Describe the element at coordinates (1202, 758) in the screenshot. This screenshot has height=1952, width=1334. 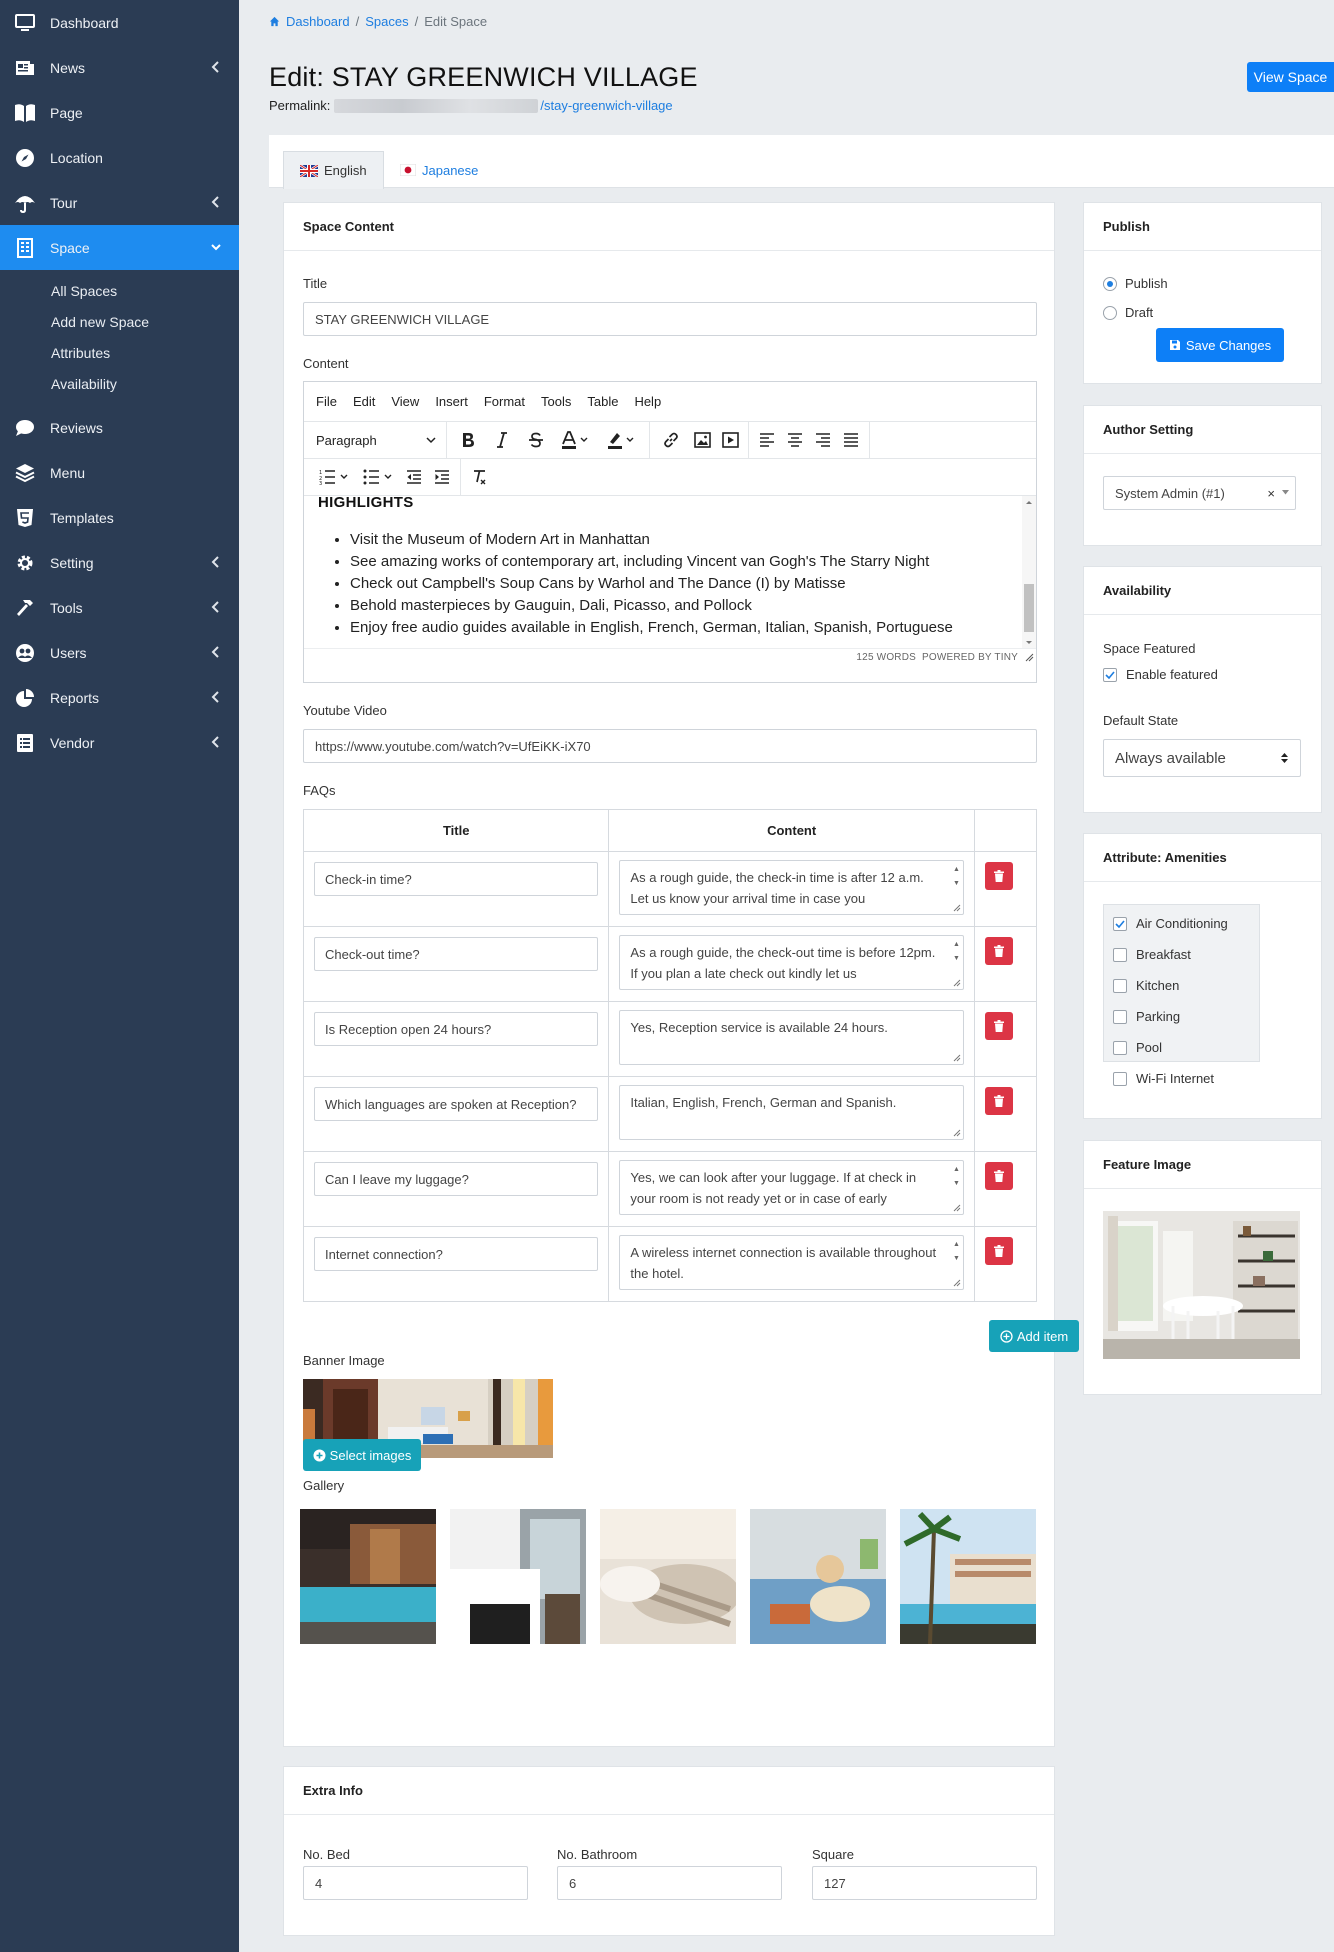
I see `default-state-select: Always available` at that location.